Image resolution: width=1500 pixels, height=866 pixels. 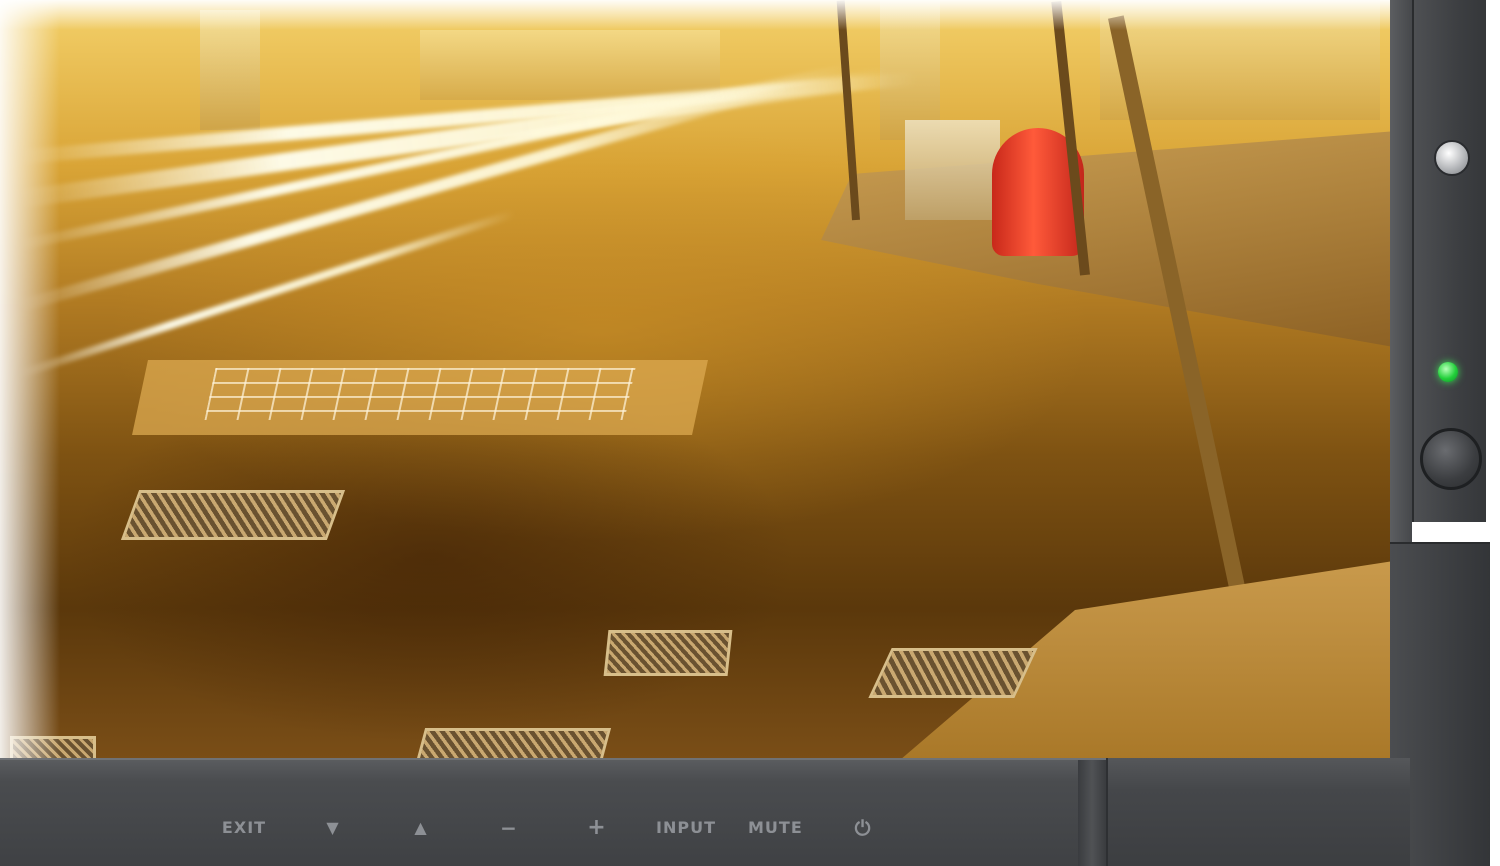 I want to click on power-led-indicator, so click(x=1448, y=372).